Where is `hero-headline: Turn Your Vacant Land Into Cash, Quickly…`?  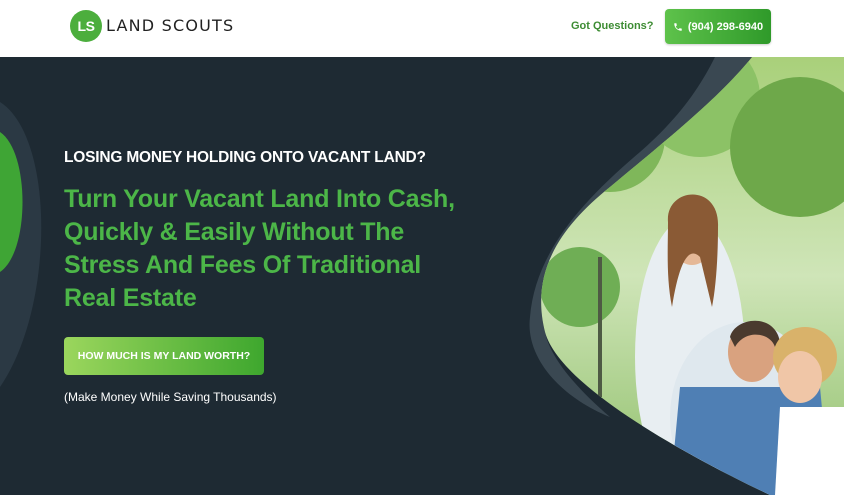 hero-headline: Turn Your Vacant Land Into Cash, Quickly… is located at coordinates (259, 248).